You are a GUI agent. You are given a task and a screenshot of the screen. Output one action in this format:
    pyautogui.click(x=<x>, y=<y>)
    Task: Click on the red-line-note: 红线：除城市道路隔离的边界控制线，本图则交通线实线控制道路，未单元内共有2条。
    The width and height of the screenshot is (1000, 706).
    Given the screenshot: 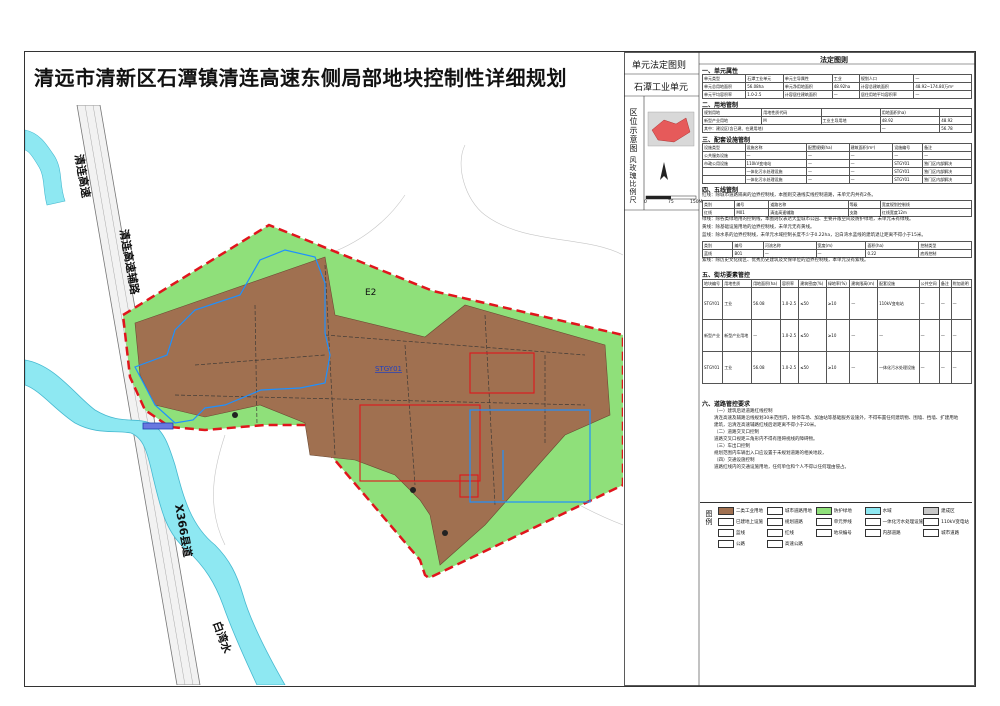 What is the action you would take?
    pyautogui.click(x=789, y=195)
    